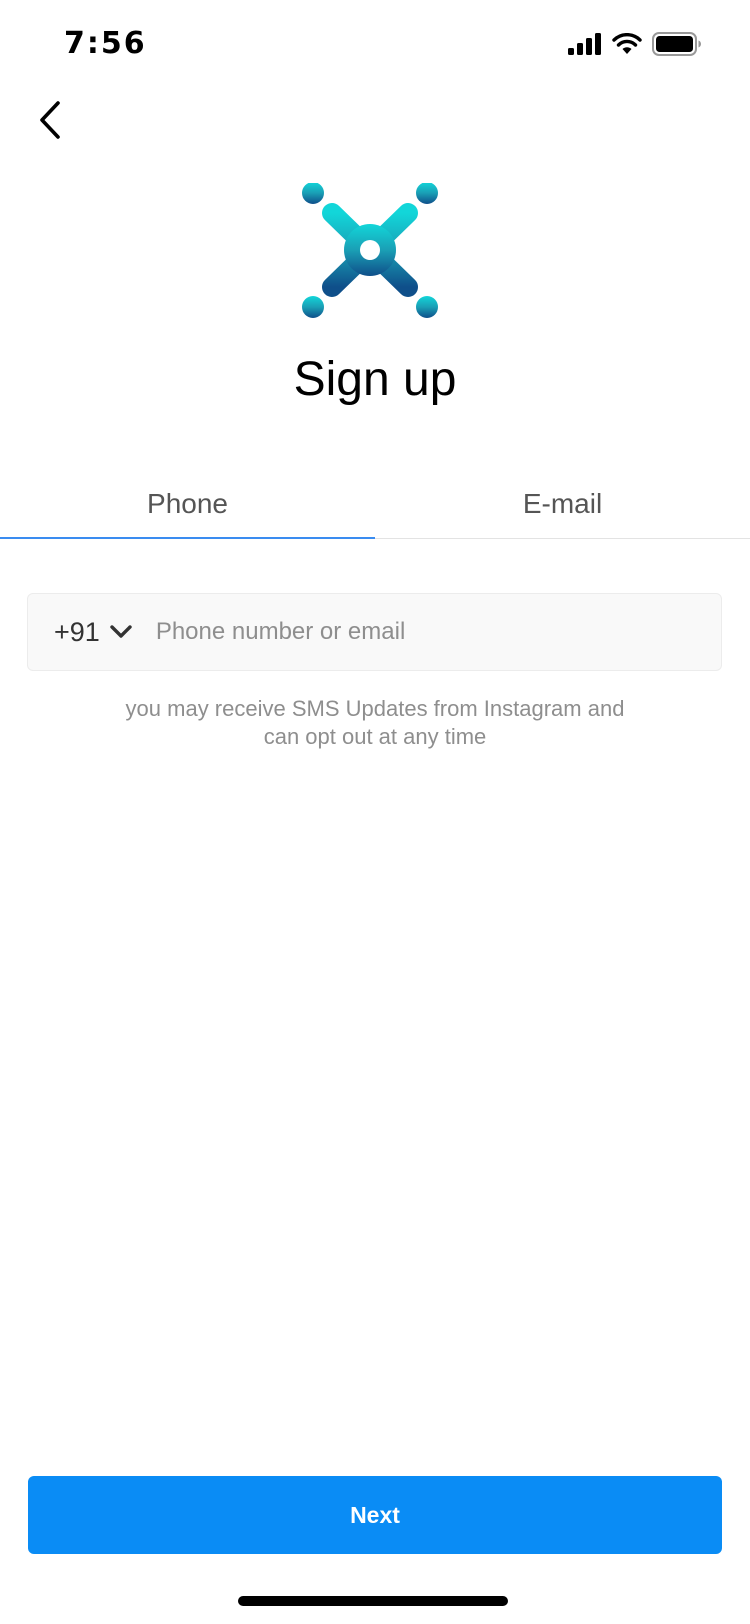 This screenshot has width=750, height=1624. I want to click on signup-method-tabs: Phone E-mail, so click(375, 504).